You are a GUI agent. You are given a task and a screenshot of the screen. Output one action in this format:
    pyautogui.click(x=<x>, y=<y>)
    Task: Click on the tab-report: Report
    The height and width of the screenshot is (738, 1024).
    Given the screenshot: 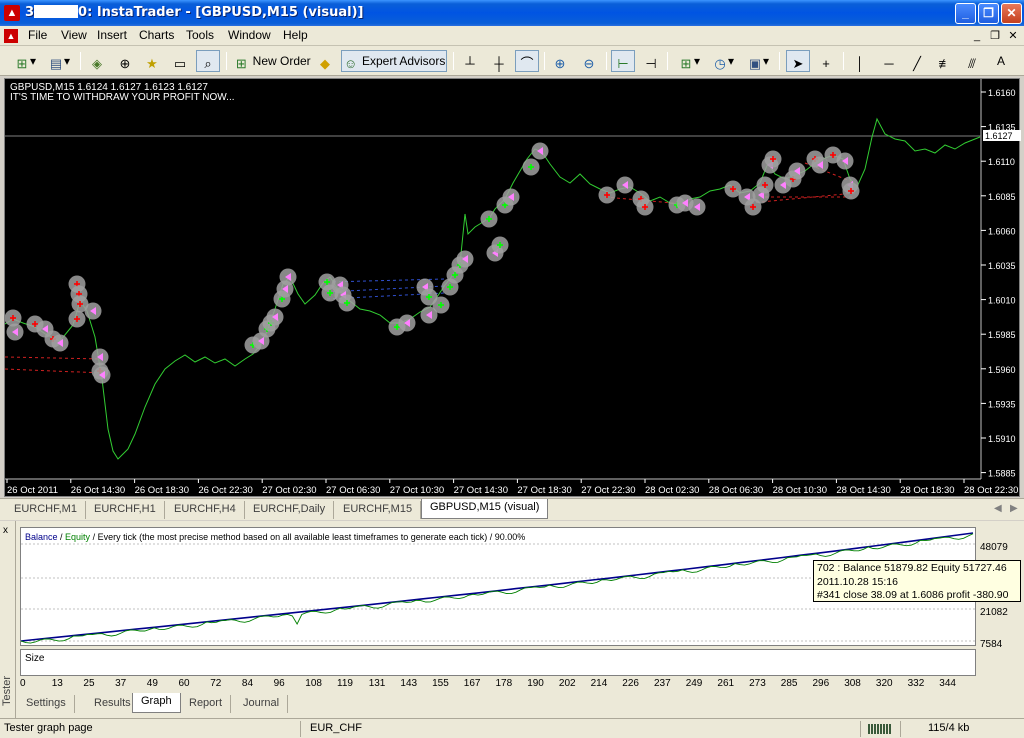 What is the action you would take?
    pyautogui.click(x=206, y=704)
    